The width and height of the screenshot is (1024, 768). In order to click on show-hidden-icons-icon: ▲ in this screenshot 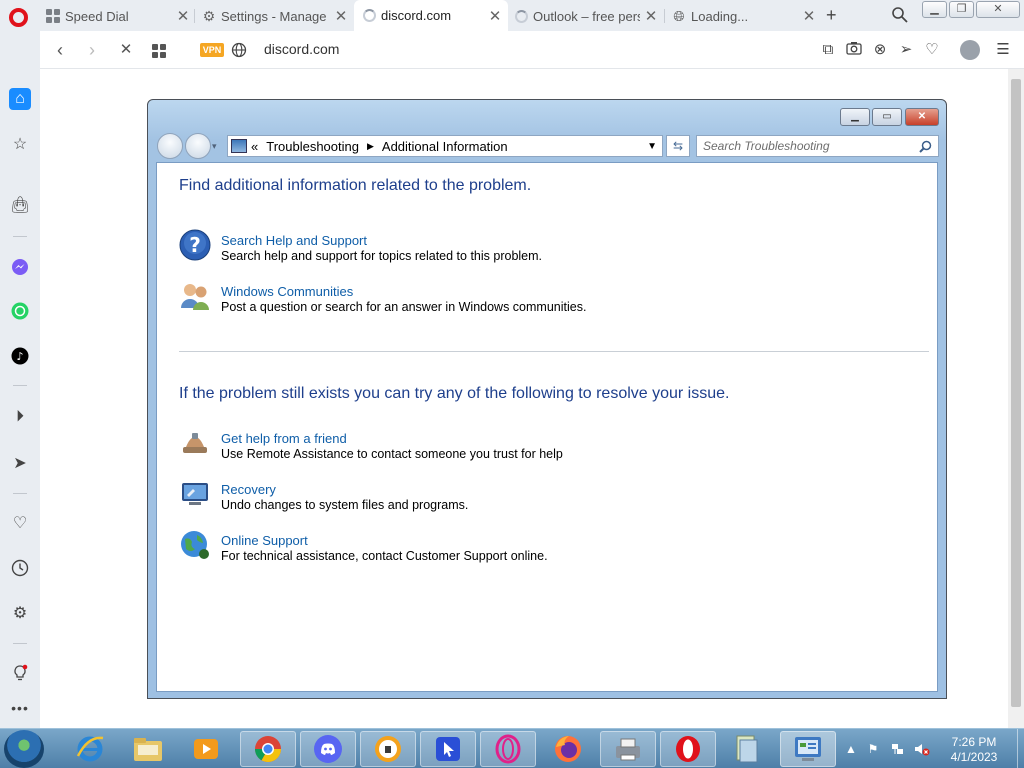, I will do `click(851, 749)`.